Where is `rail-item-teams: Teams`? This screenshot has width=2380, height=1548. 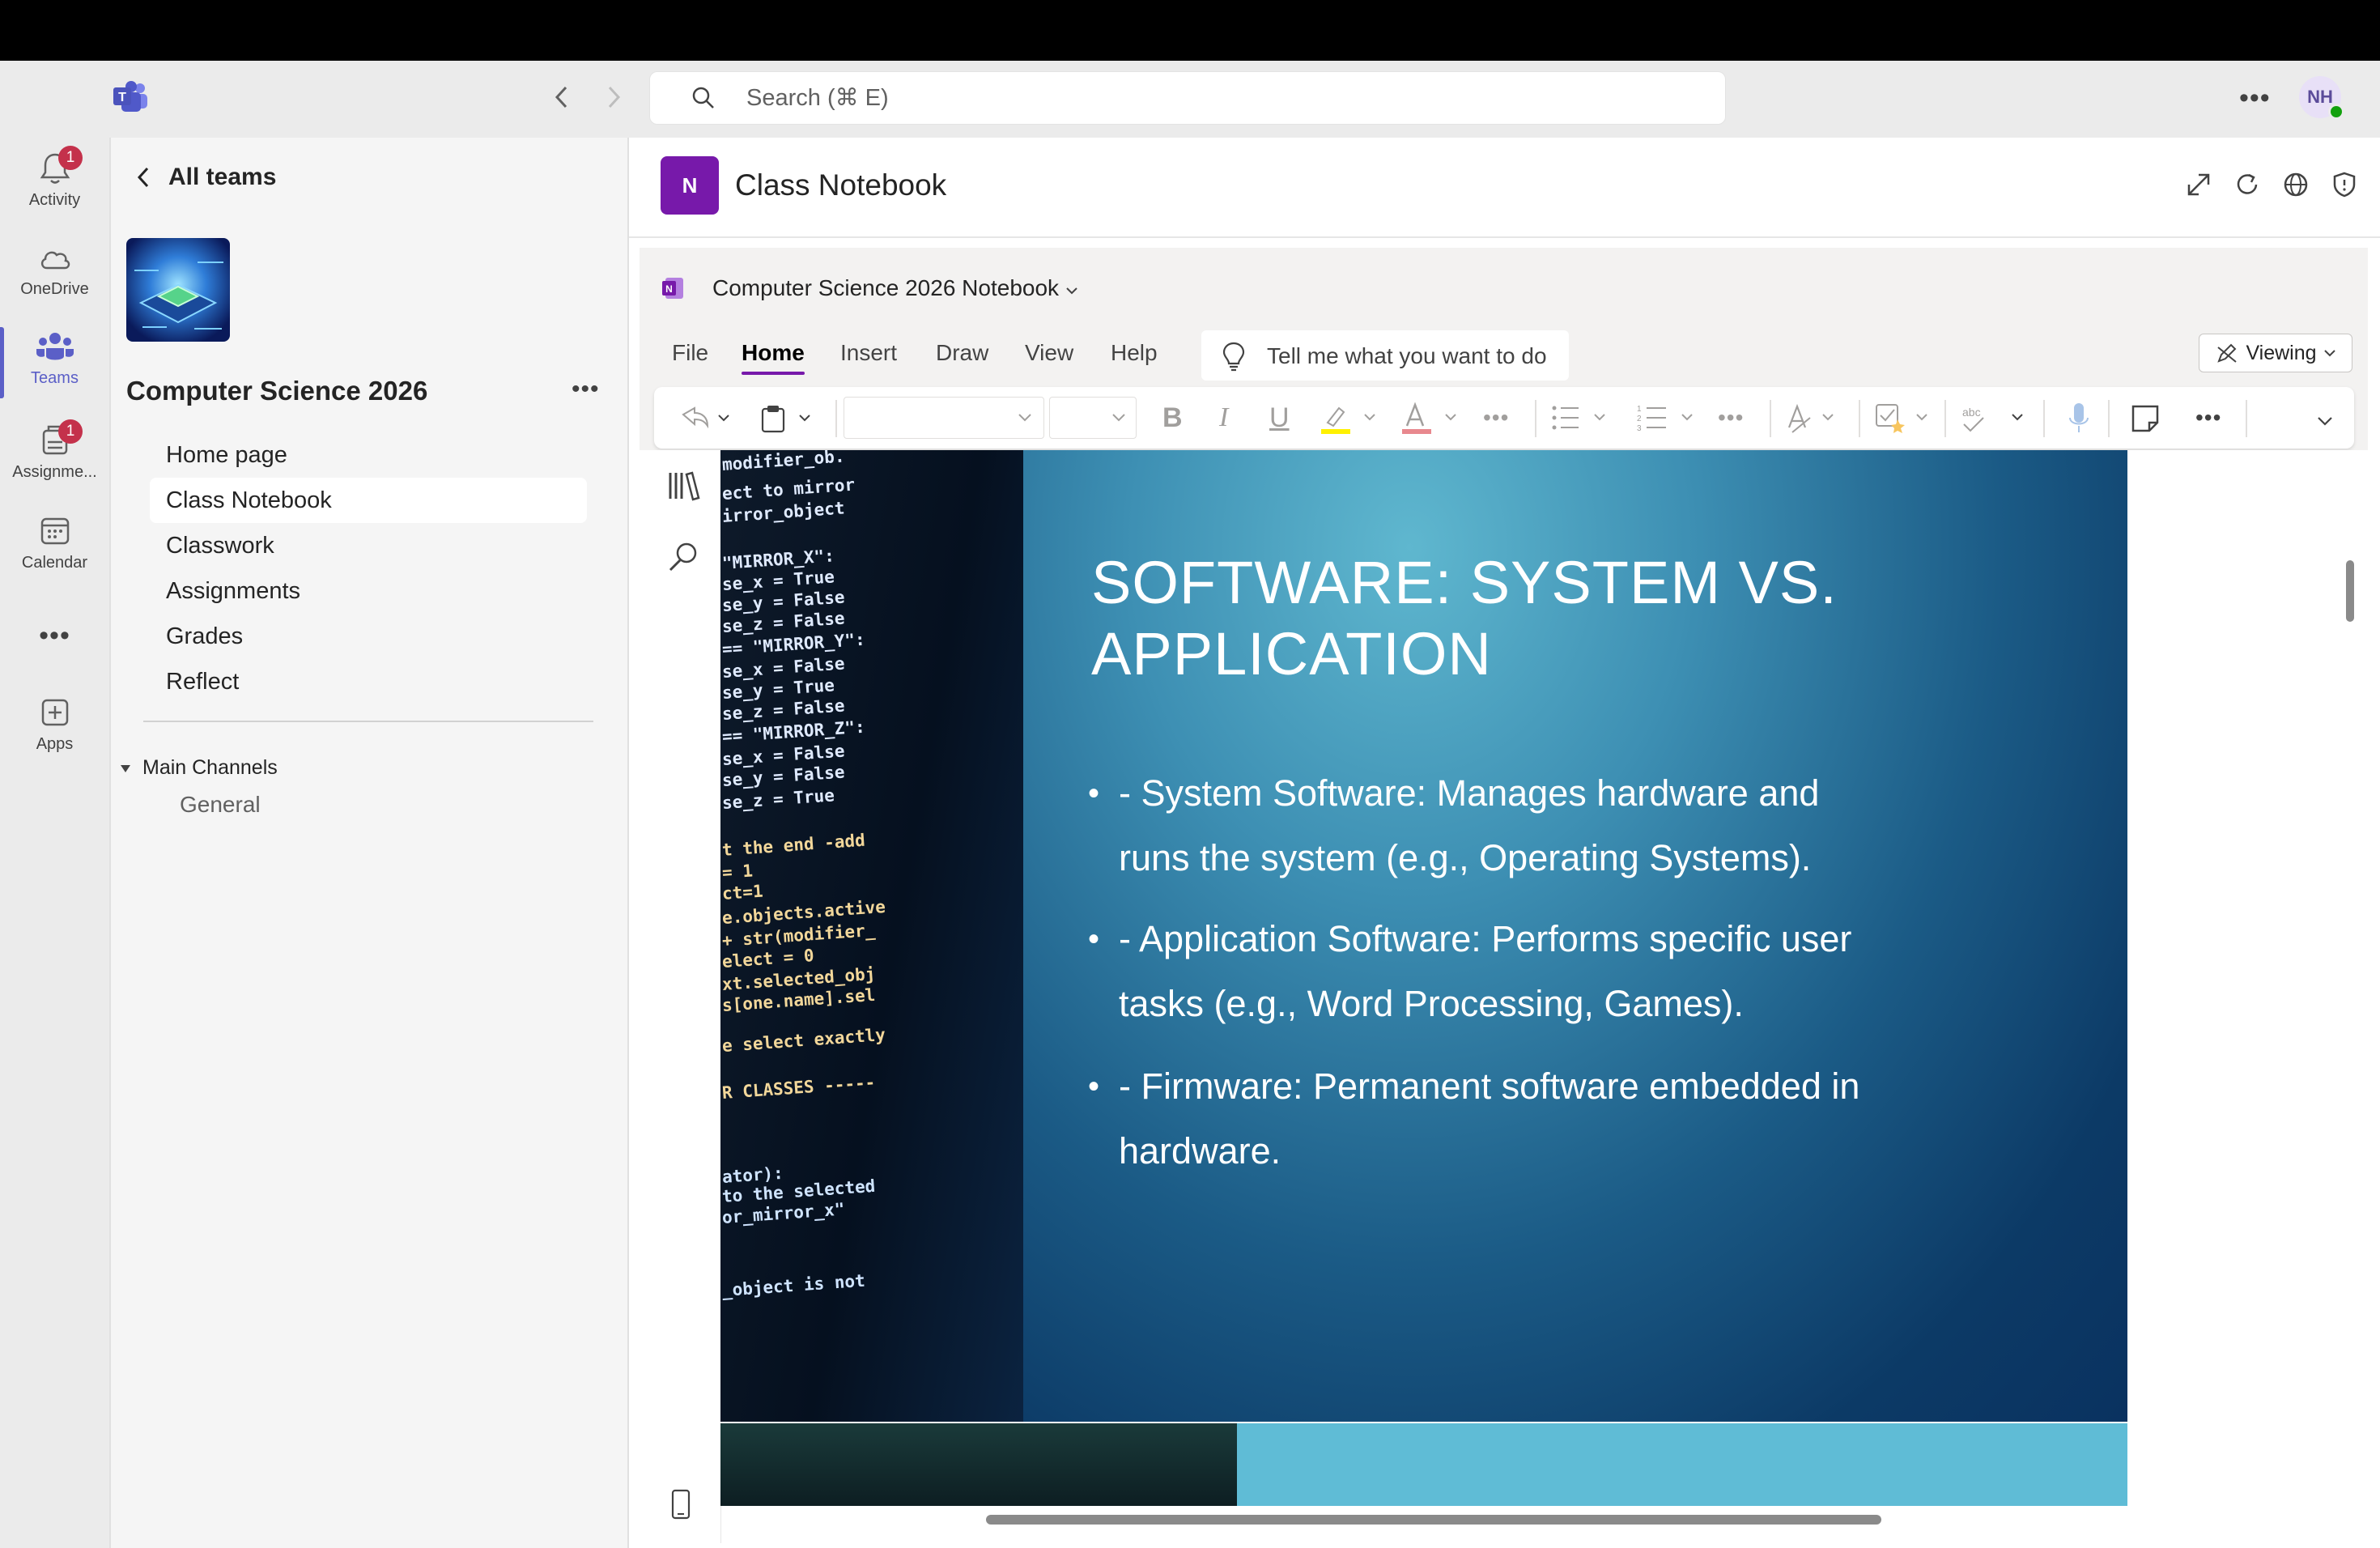 rail-item-teams: Teams is located at coordinates (55, 360).